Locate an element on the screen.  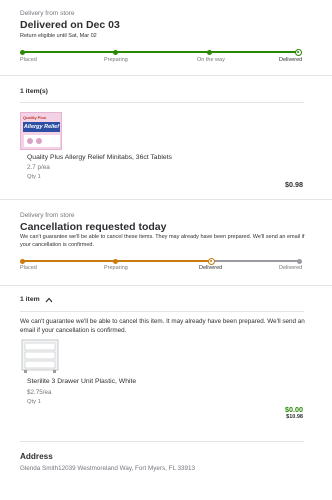
product-brand-text: Quality Plus is located at coordinates (35, 117).